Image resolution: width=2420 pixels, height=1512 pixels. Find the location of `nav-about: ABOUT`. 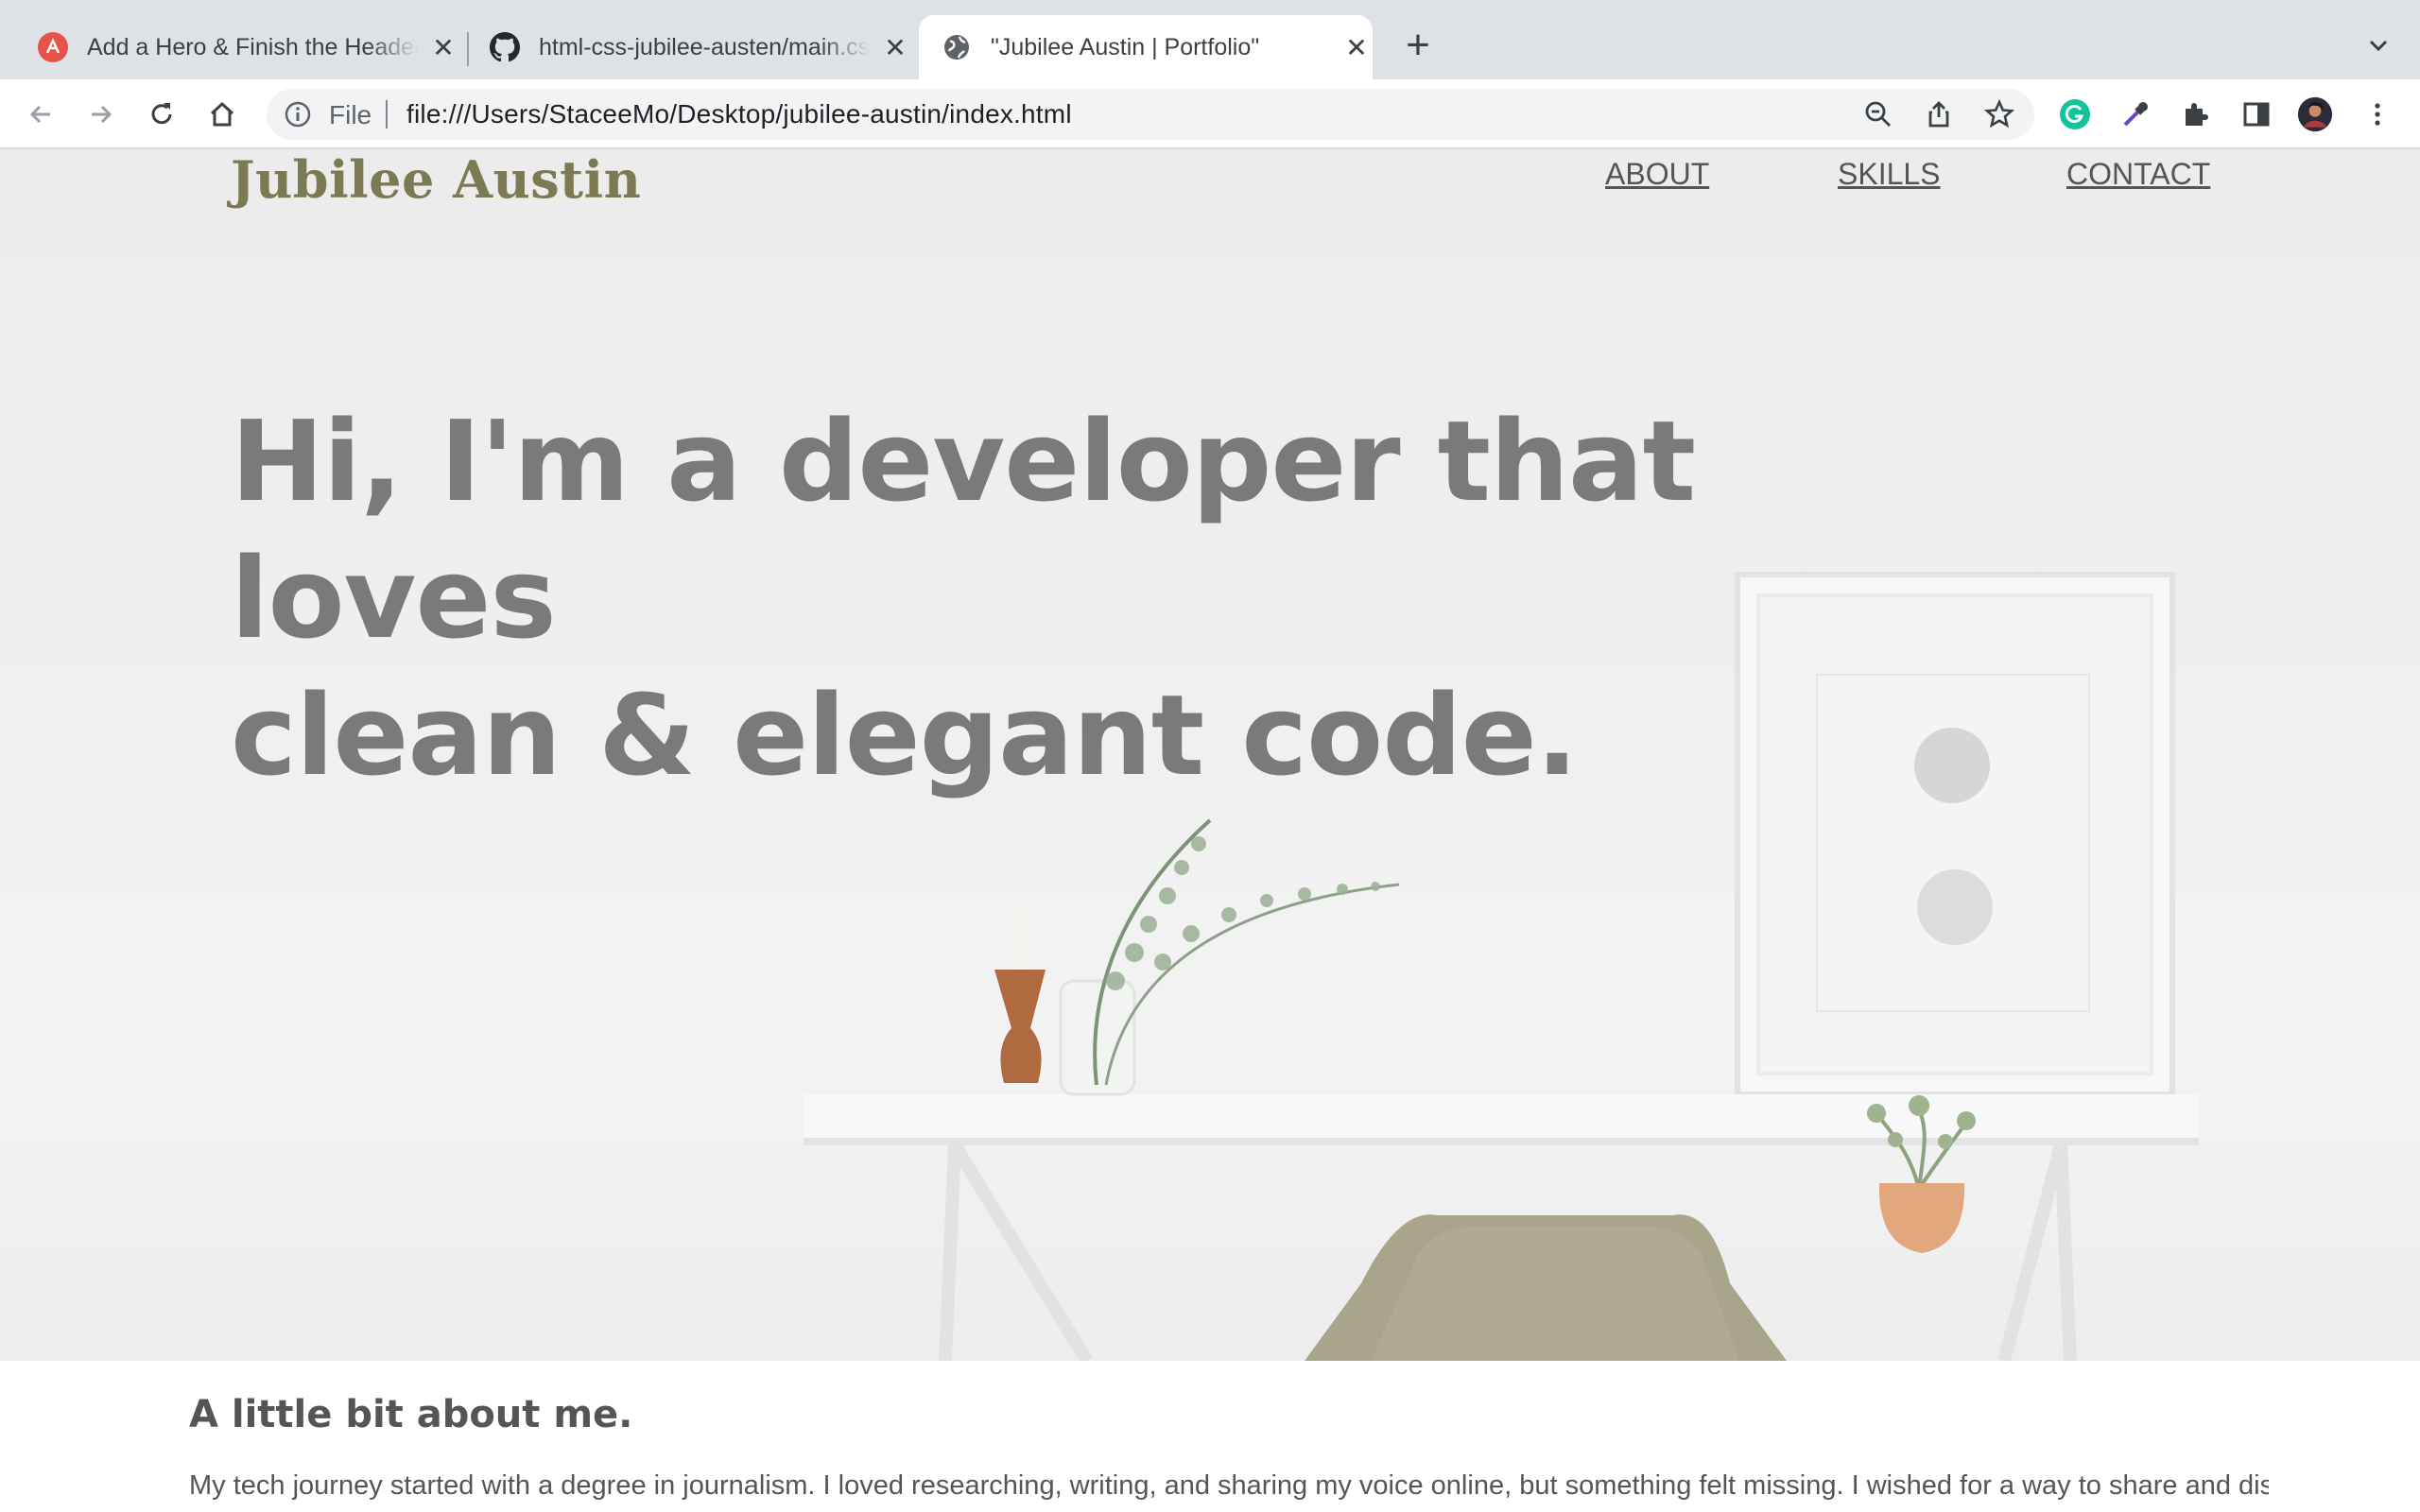

nav-about: ABOUT is located at coordinates (1657, 174).